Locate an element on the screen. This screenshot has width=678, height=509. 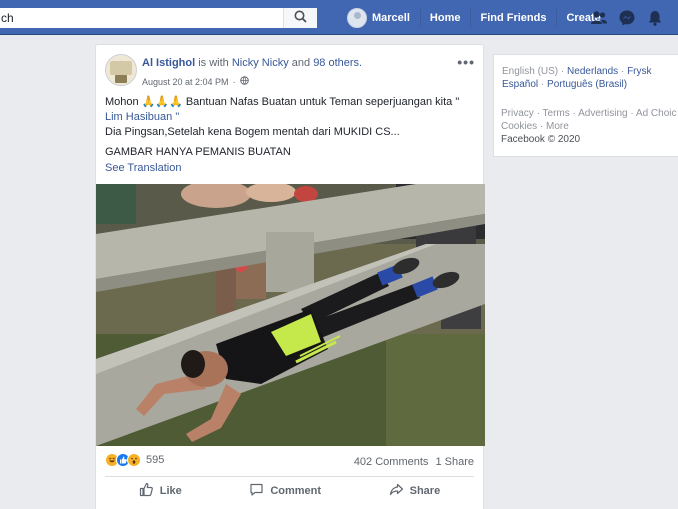
top-nav: Marcell Home Find Friends Create is located at coordinates (483, 18).